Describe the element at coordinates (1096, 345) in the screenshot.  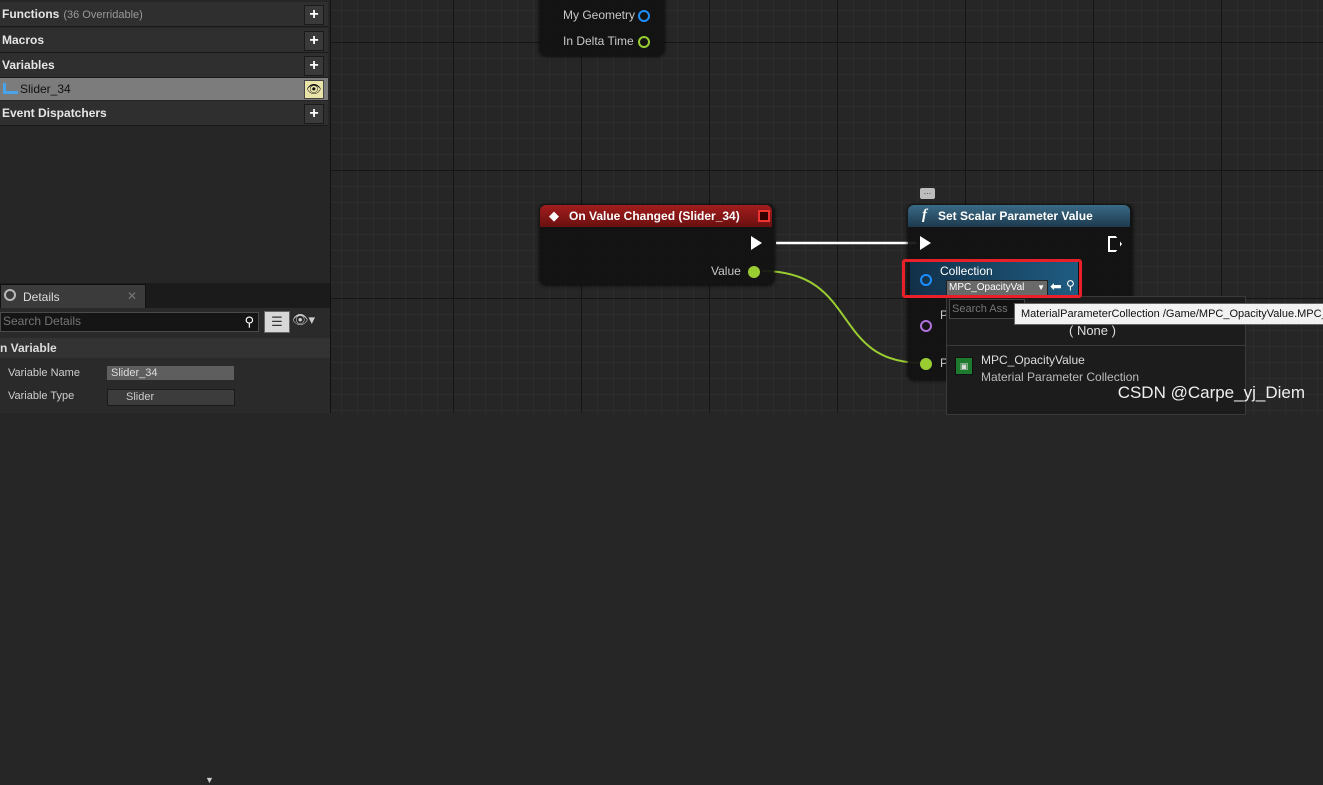
I see `divider` at that location.